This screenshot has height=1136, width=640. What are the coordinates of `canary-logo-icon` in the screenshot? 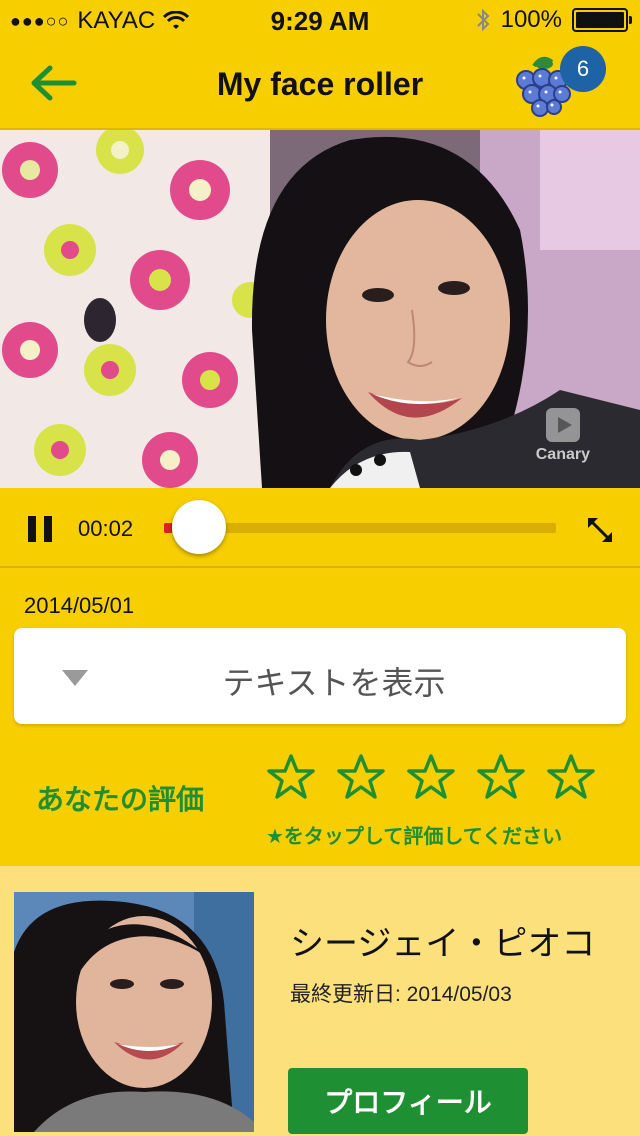 It's located at (562, 425).